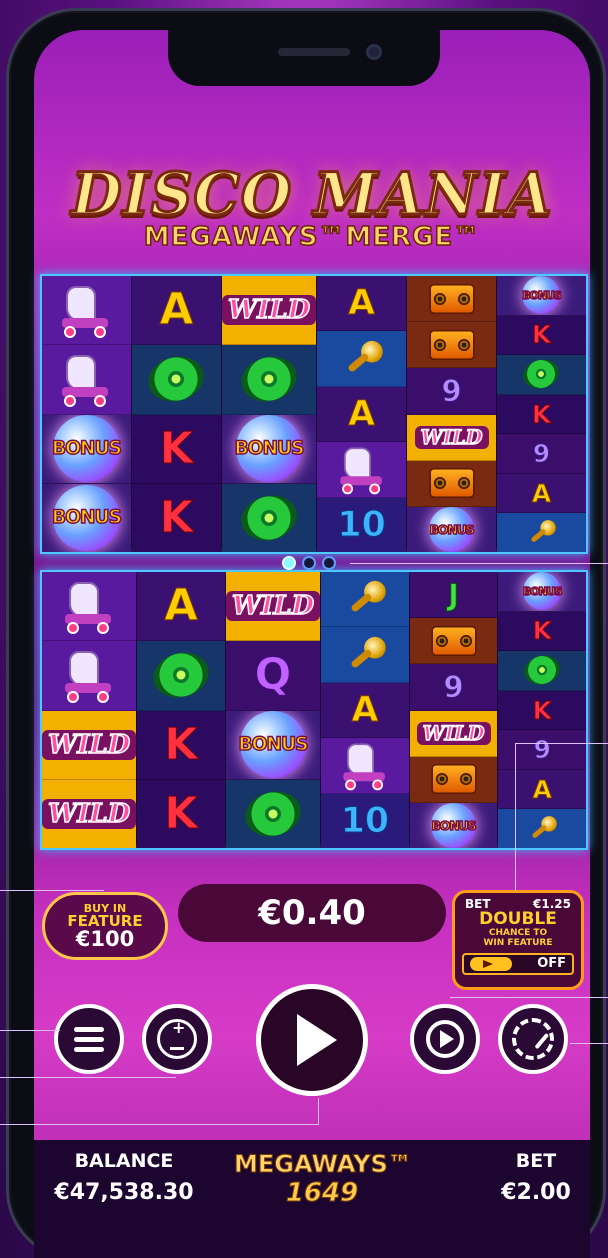 This screenshot has height=1258, width=608. I want to click on reel-2: A KK, so click(181, 710).